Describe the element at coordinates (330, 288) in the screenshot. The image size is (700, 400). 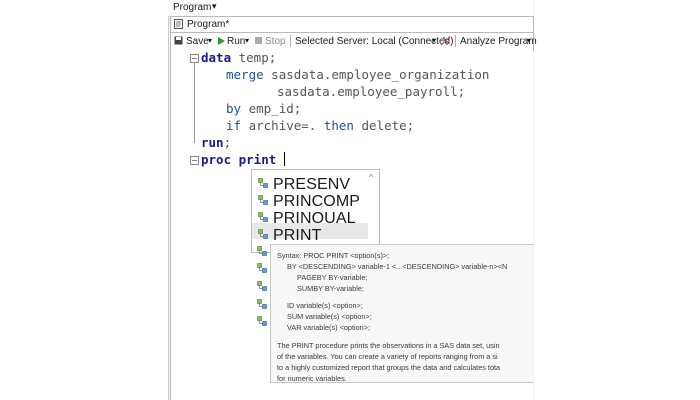
I see `tooltip-line: SUMBY BY-variable;` at that location.